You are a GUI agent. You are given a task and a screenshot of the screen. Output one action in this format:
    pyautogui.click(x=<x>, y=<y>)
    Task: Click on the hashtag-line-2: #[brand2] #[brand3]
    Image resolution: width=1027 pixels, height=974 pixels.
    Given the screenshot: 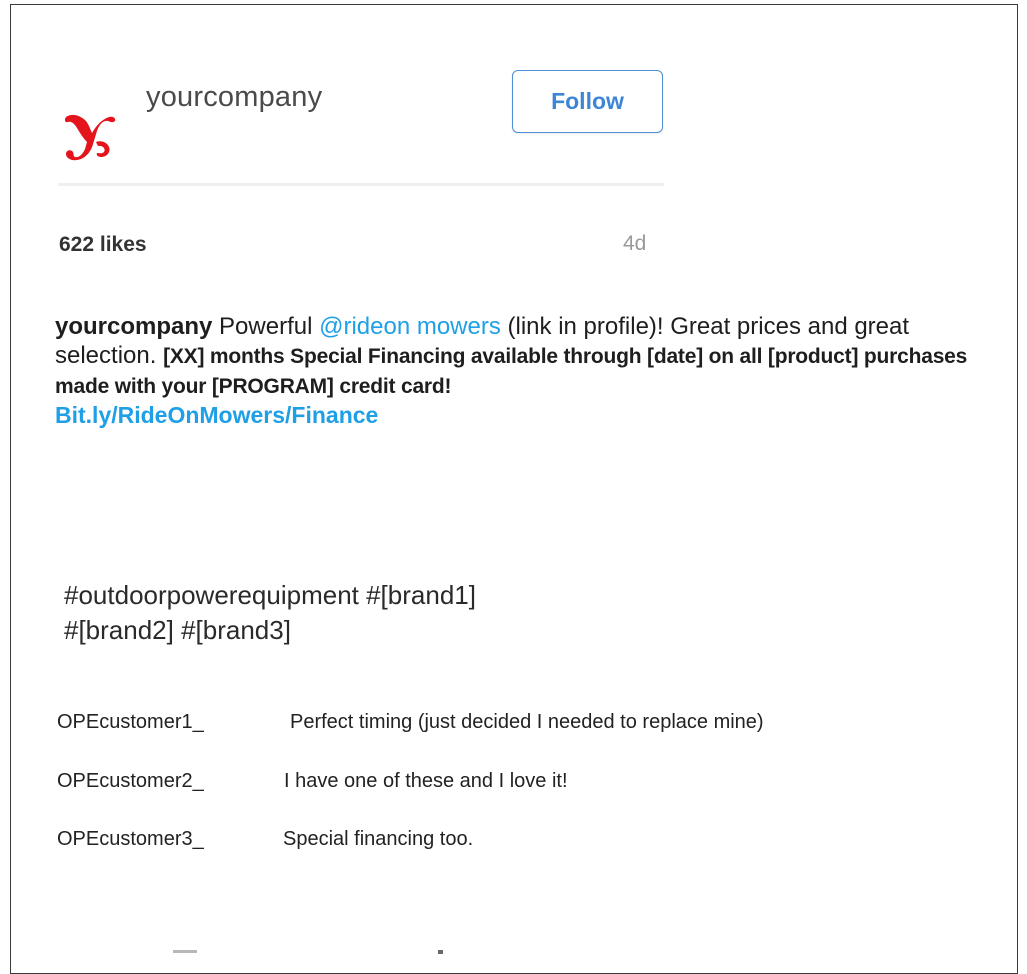 What is the action you would take?
    pyautogui.click(x=344, y=630)
    